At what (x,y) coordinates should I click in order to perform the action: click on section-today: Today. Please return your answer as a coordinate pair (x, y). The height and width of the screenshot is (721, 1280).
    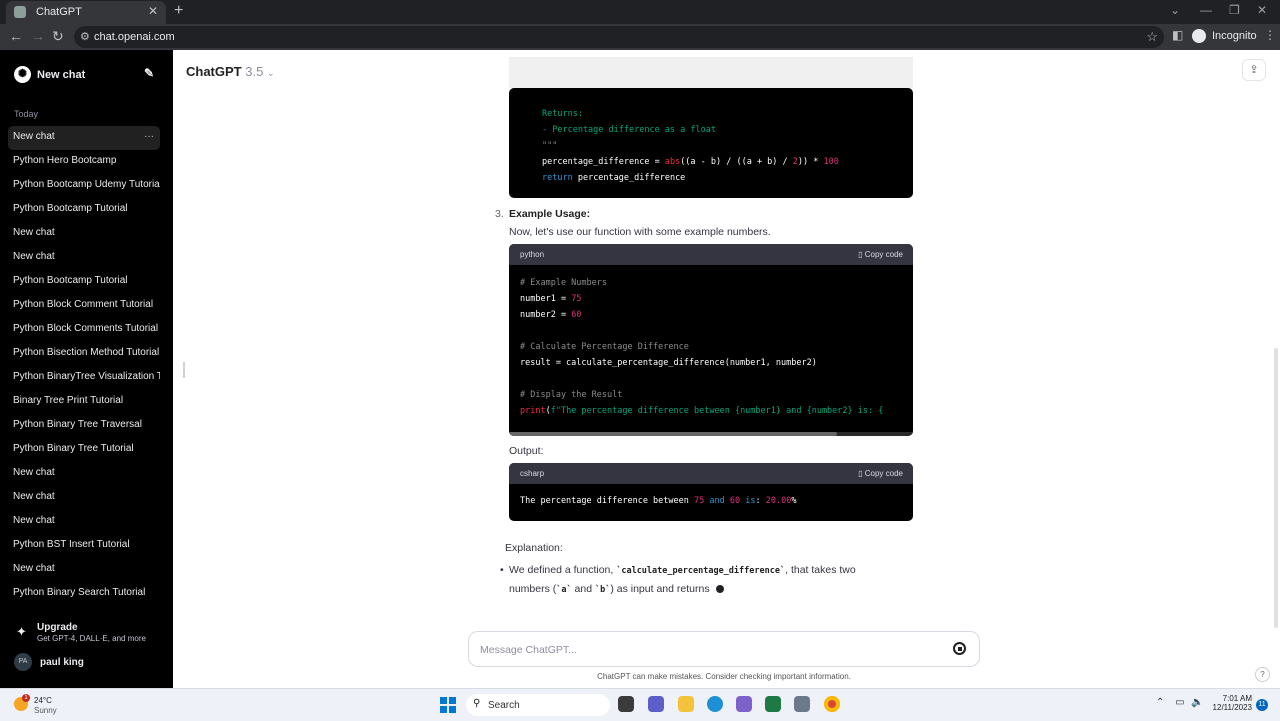
    Looking at the image, I should click on (26, 114).